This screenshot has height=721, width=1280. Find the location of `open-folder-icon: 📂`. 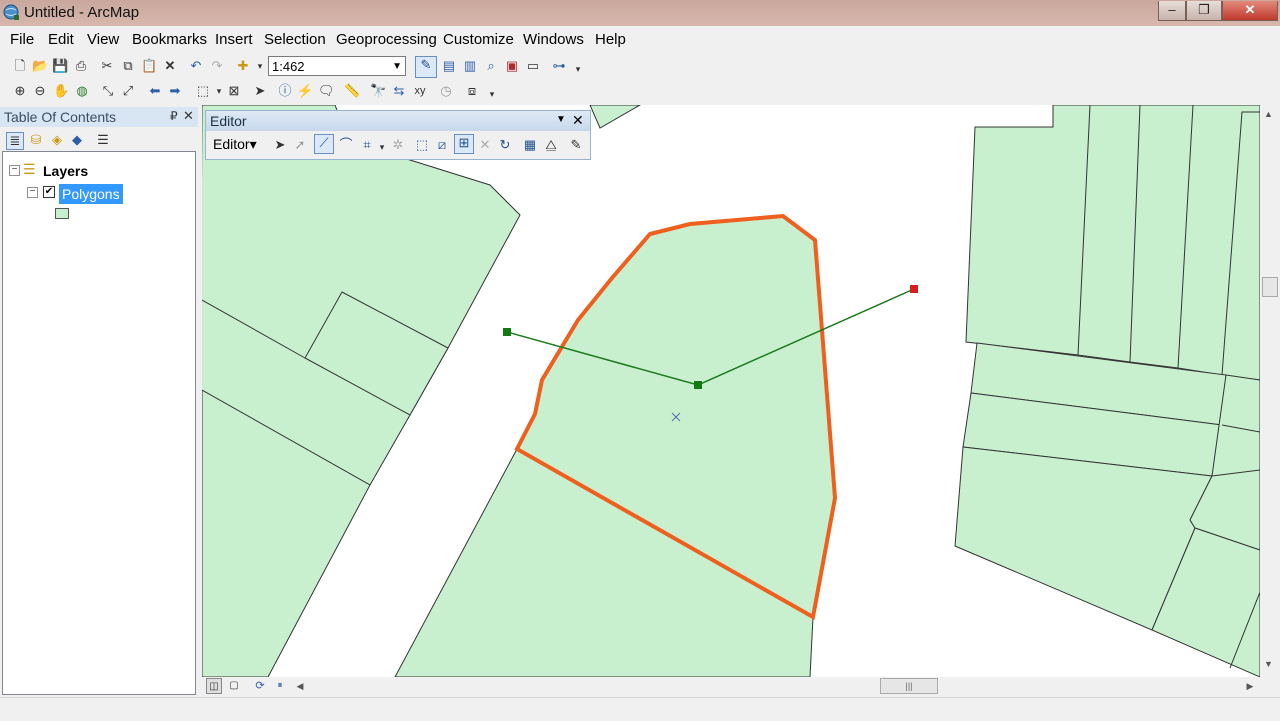

open-folder-icon: 📂 is located at coordinates (40, 66).